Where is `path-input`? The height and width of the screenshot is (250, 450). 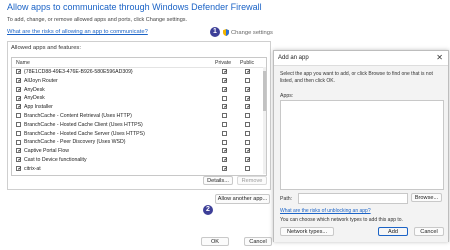
path-input is located at coordinates (353, 198).